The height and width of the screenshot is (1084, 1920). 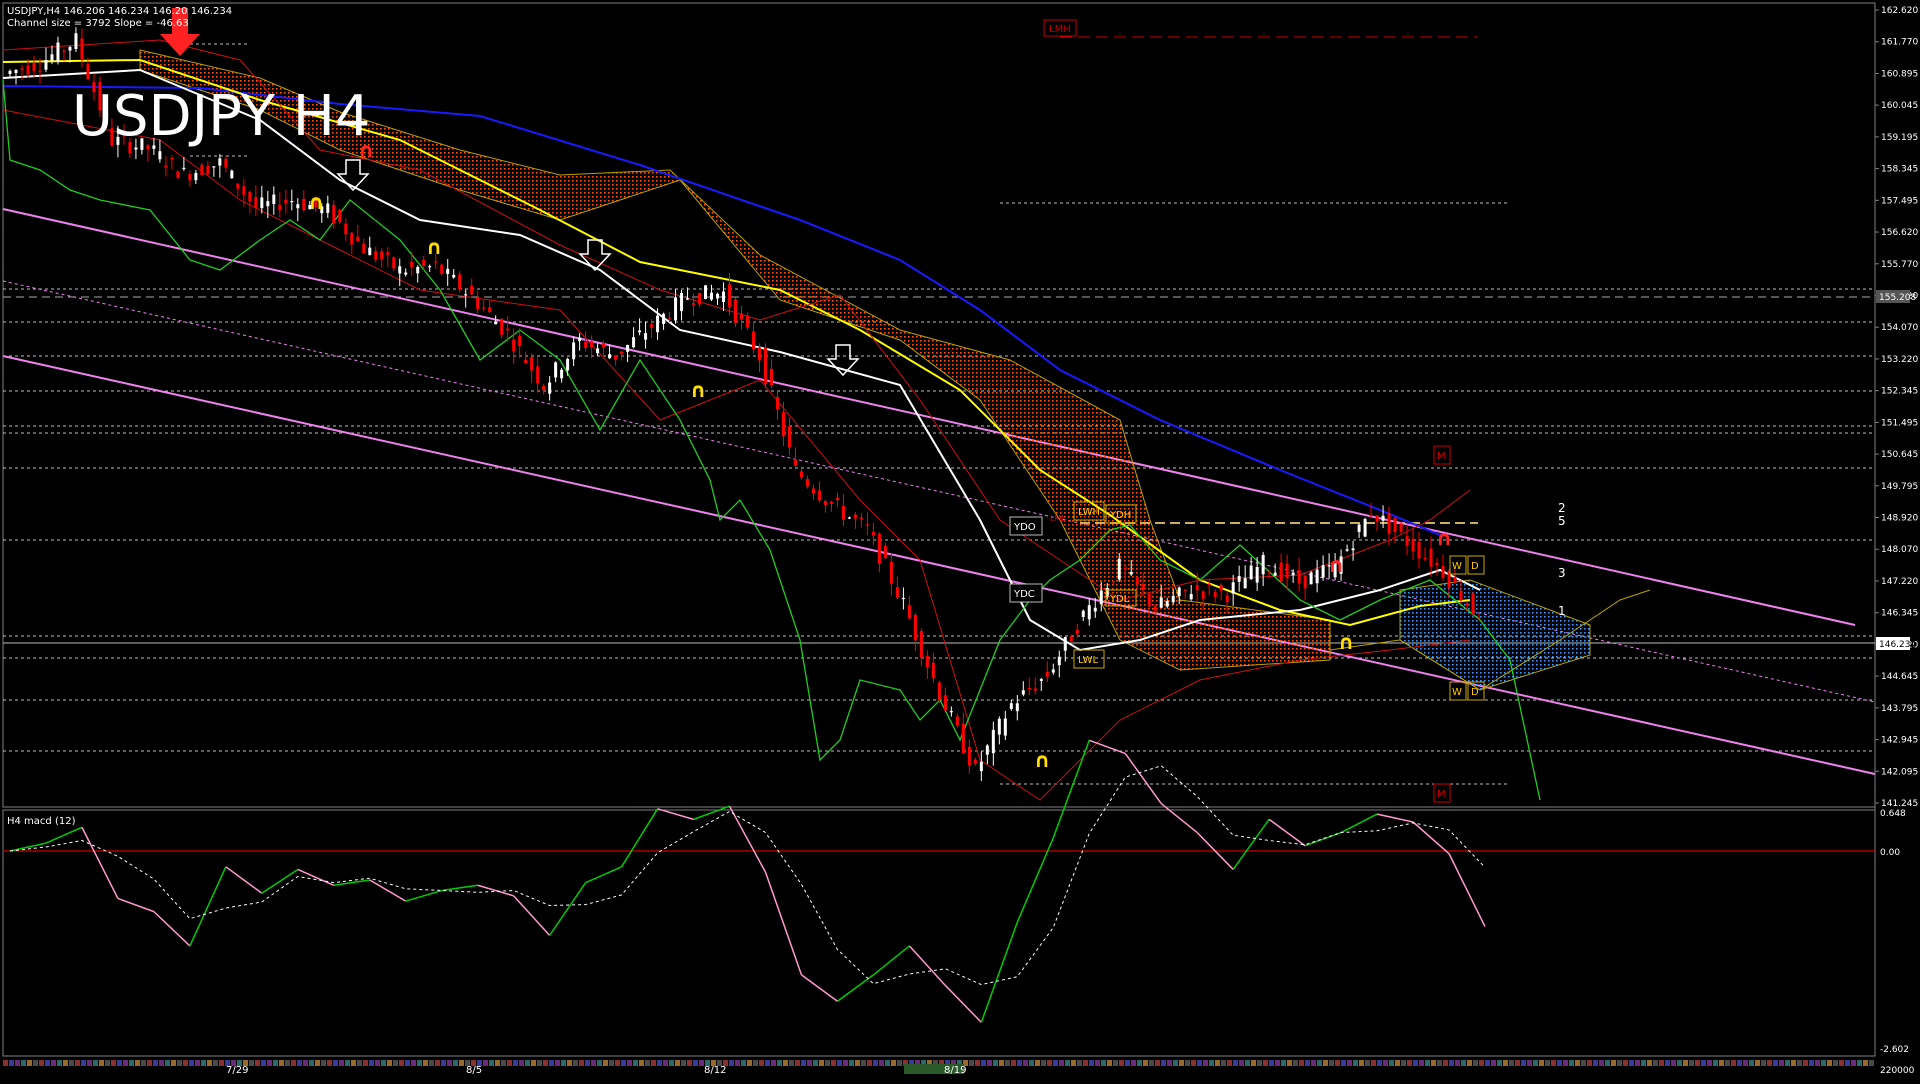 What do you see at coordinates (1457, 566) in the screenshot?
I see `tag-w-upper: W` at bounding box center [1457, 566].